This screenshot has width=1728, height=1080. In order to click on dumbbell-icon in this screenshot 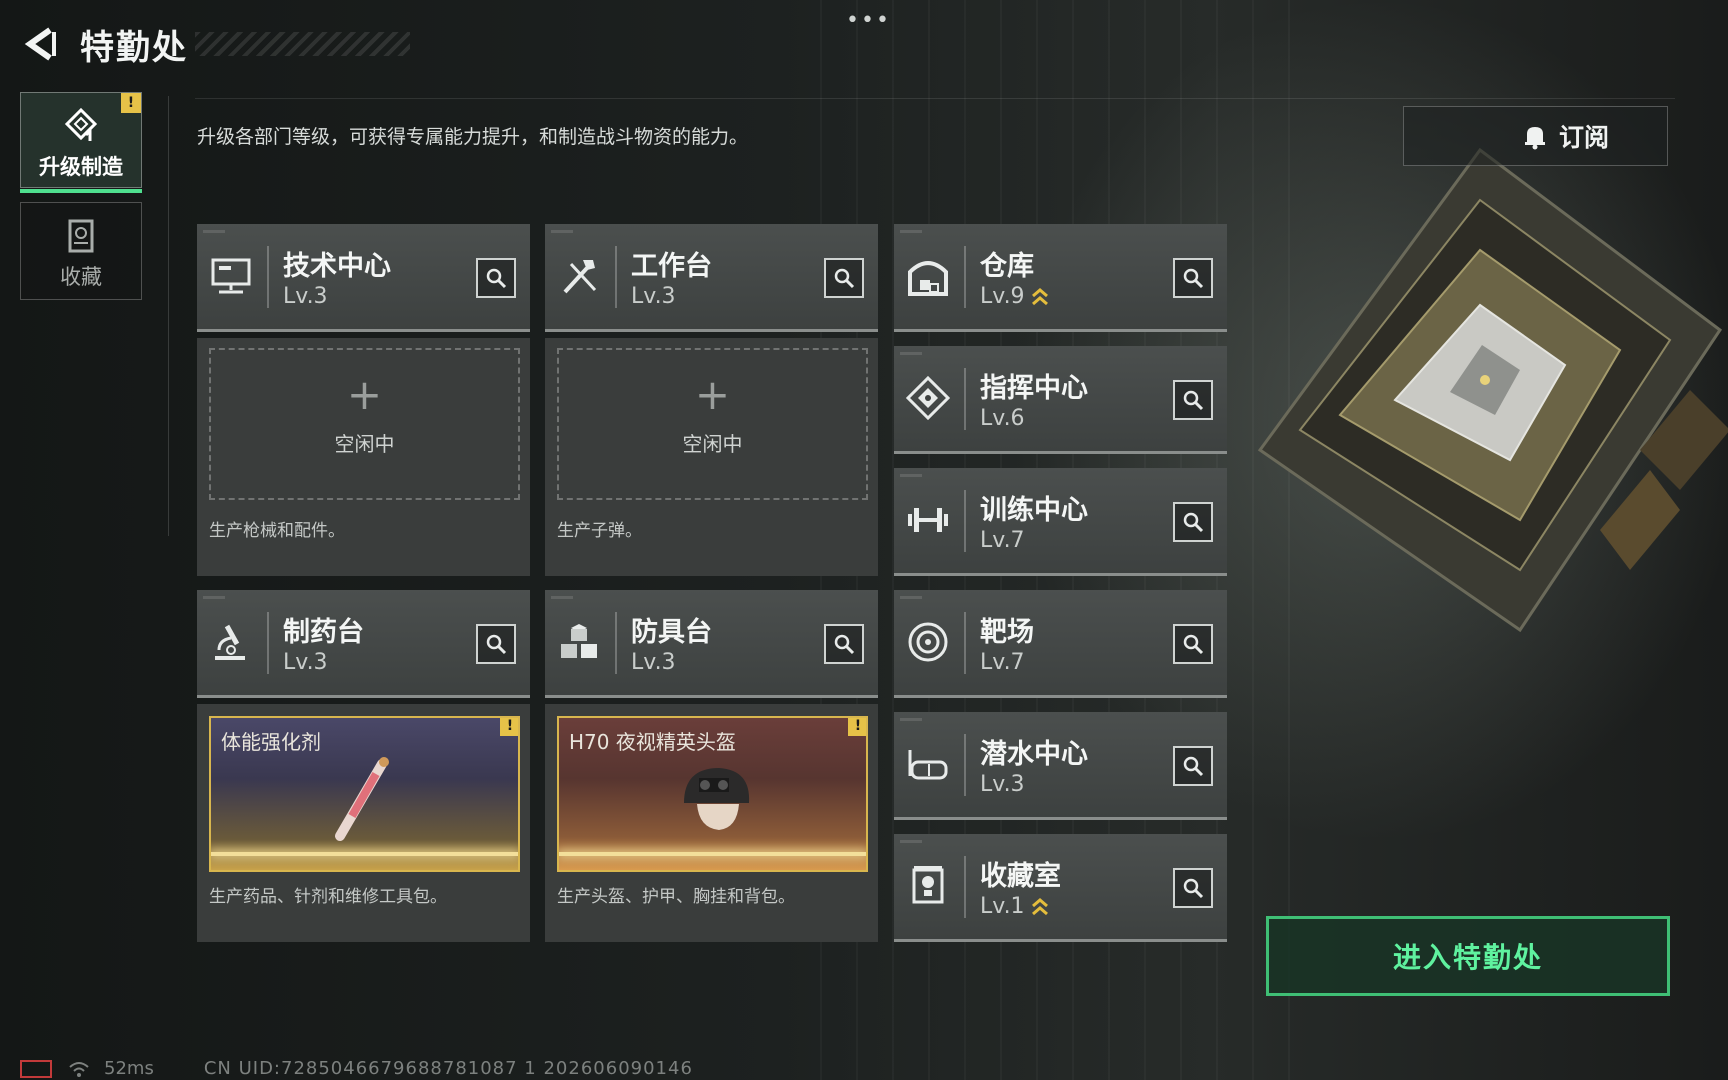, I will do `click(928, 520)`.